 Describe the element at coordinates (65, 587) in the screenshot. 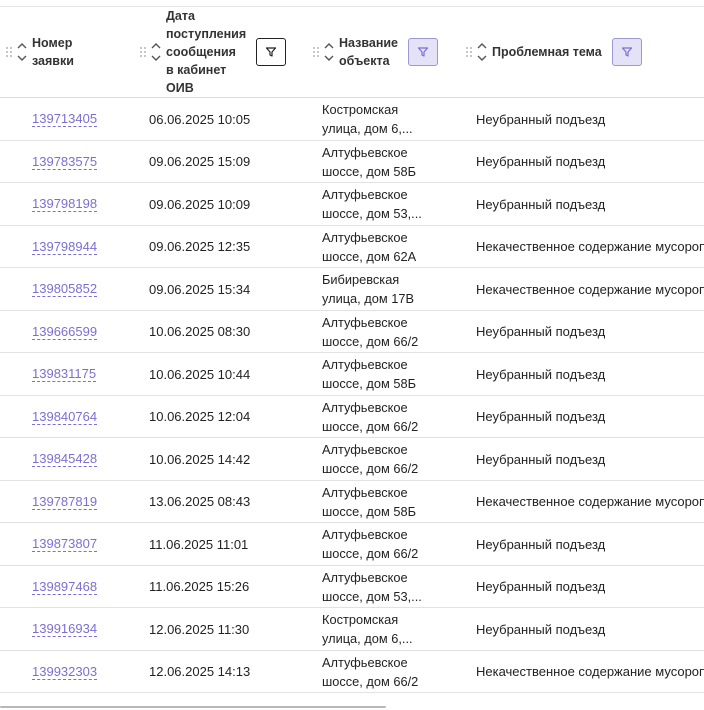

I see `request-number-link: 139897468` at that location.